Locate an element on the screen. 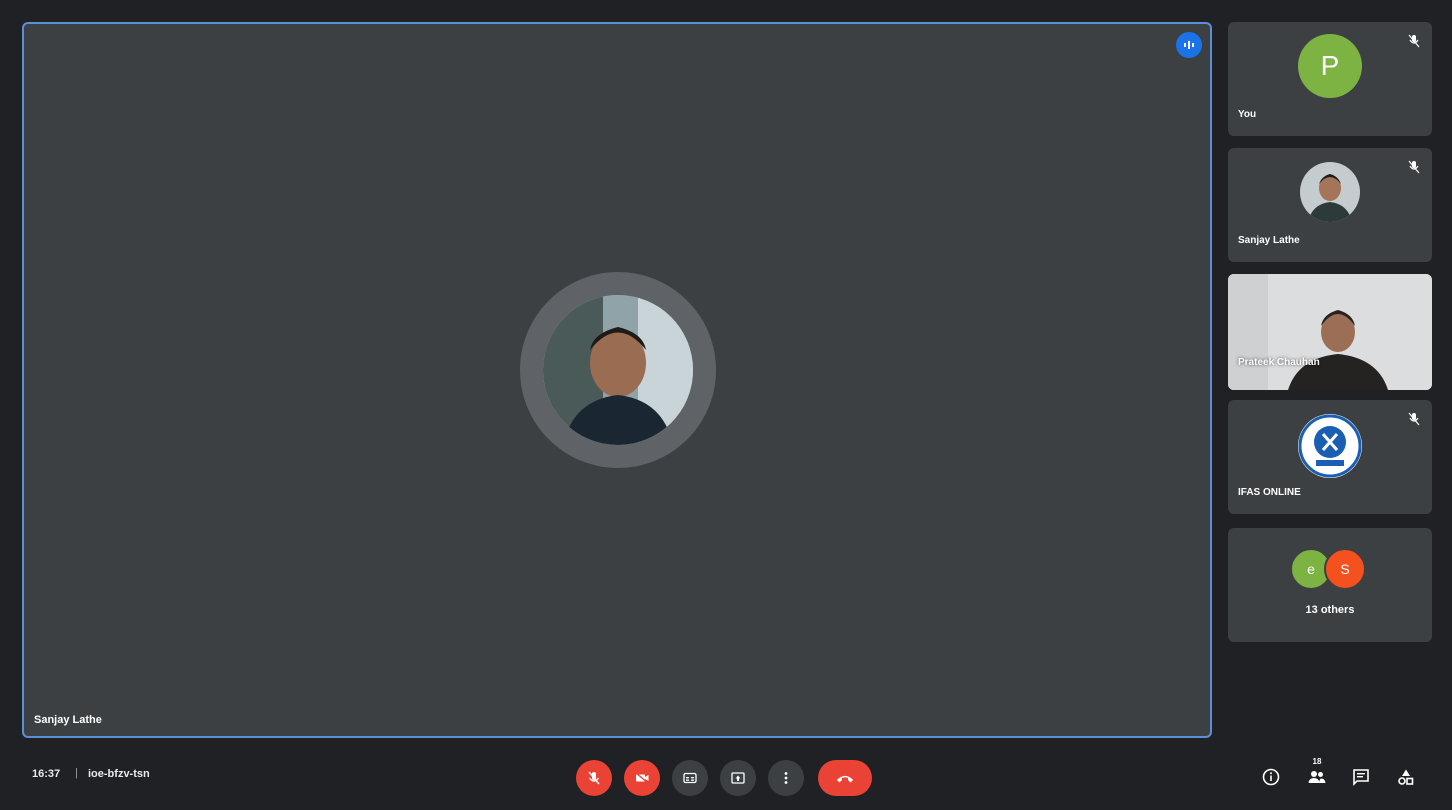 This screenshot has height=810, width=1452. participant-name: IFAS ONLINE is located at coordinates (1269, 492).